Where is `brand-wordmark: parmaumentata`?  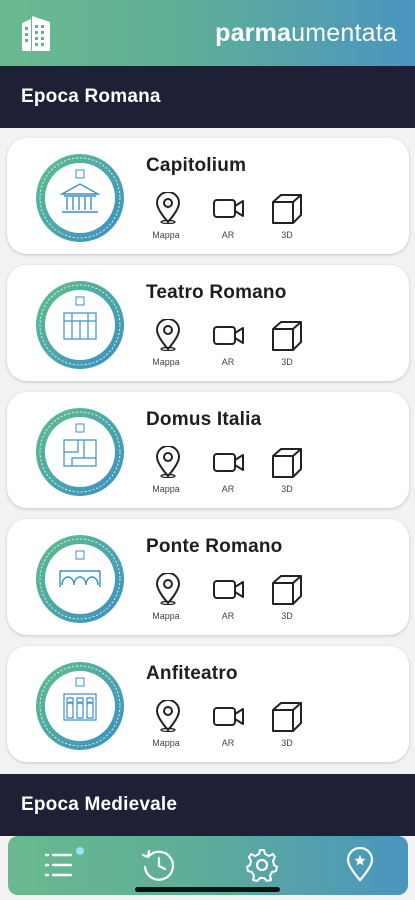 brand-wordmark: parmaumentata is located at coordinates (306, 33).